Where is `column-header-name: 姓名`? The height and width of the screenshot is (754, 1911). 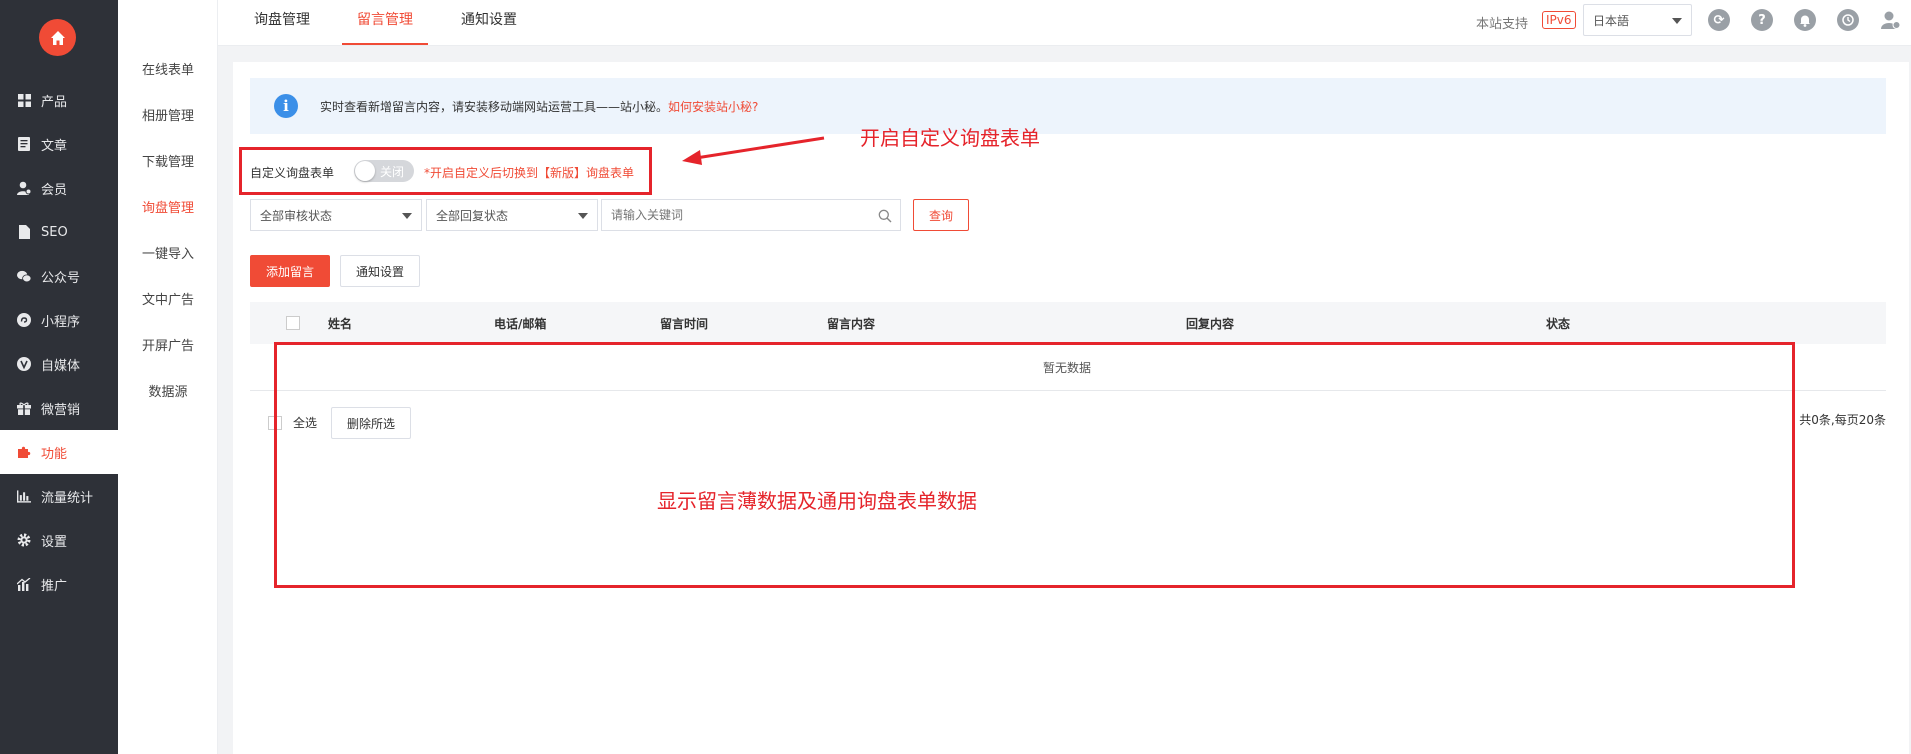
column-header-name: 姓名 is located at coordinates (340, 324).